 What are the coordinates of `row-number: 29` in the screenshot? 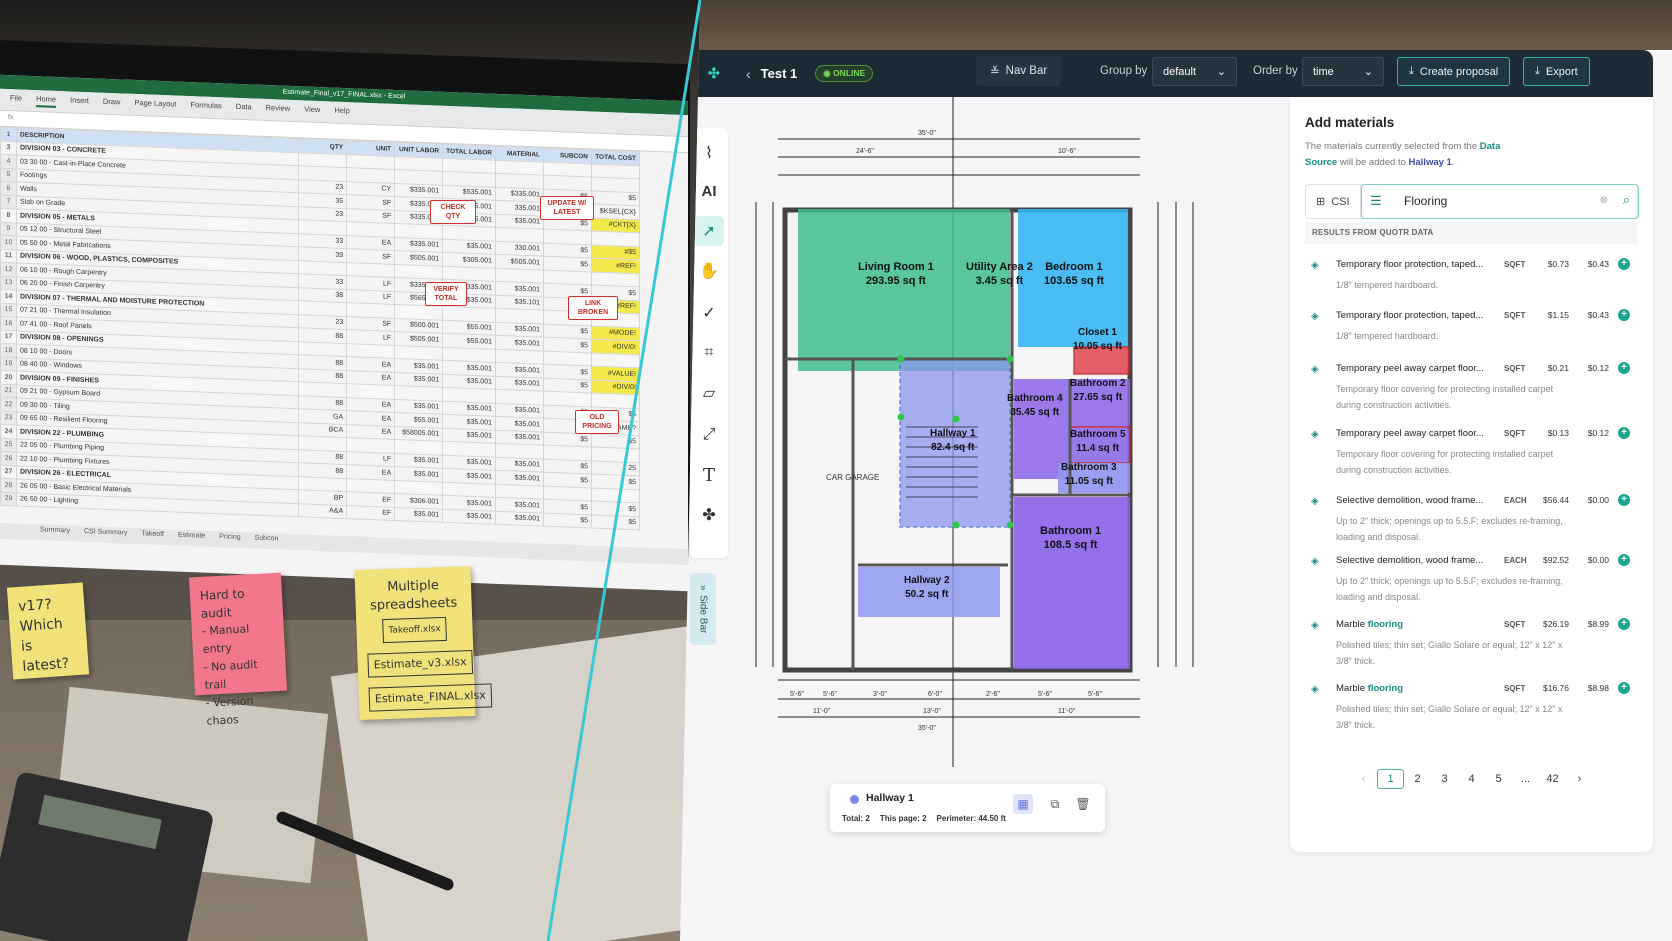 It's located at (8, 498).